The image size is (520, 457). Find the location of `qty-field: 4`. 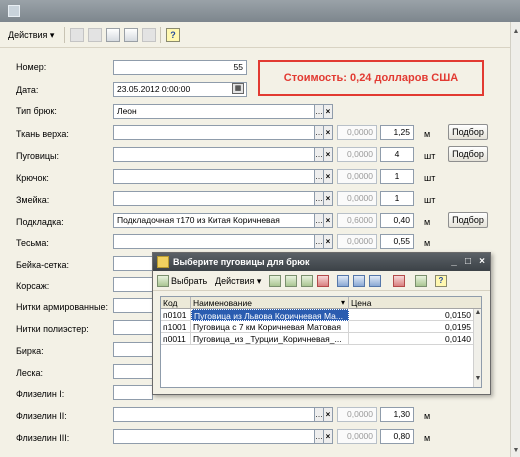

qty-field: 4 is located at coordinates (397, 154).